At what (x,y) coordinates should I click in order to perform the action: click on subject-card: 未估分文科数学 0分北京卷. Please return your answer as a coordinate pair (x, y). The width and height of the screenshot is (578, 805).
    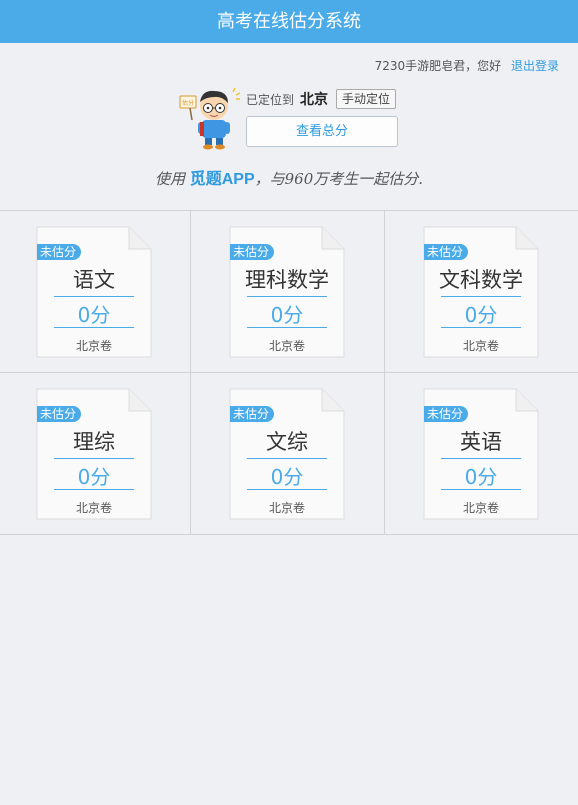
    Looking at the image, I should click on (481, 292).